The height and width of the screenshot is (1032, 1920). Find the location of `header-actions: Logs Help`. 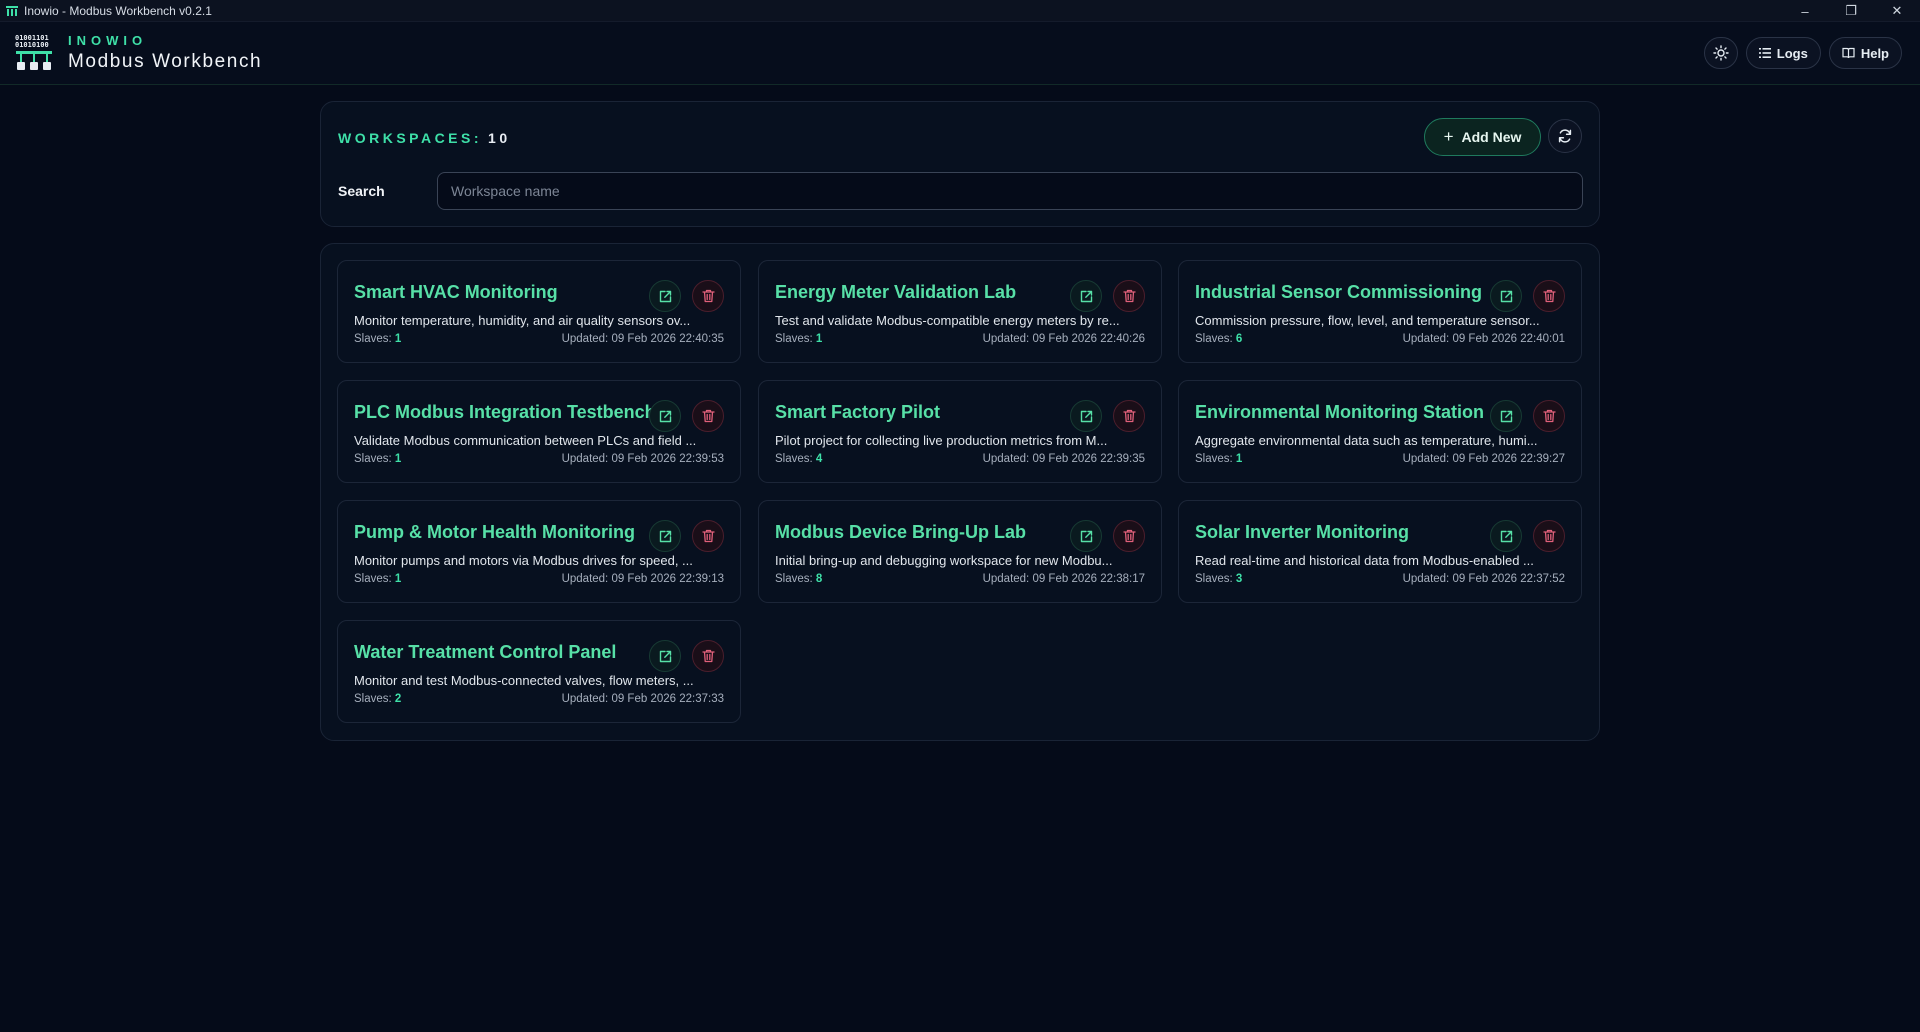

header-actions: Logs Help is located at coordinates (1802, 53).